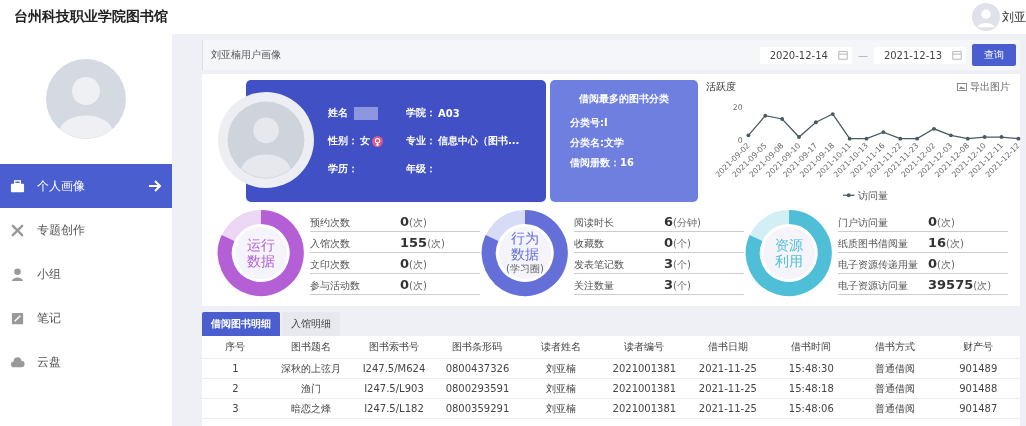  I want to click on y-tick-label: 0, so click(740, 141).